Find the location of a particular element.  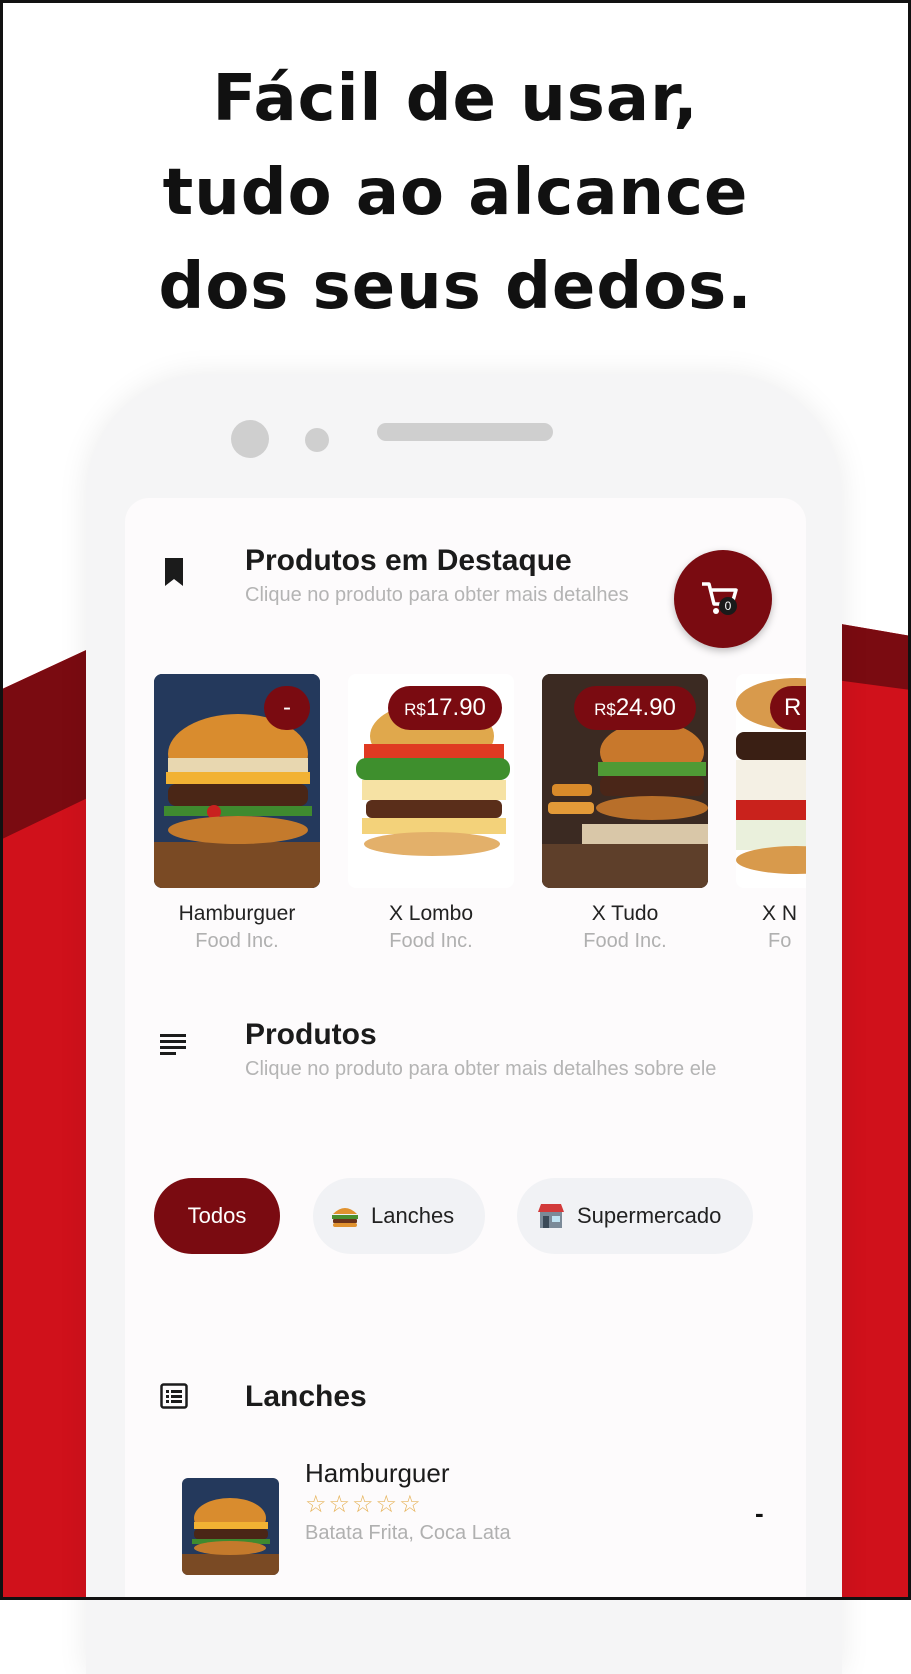

list-item-name: Hamburguer is located at coordinates (377, 1473).